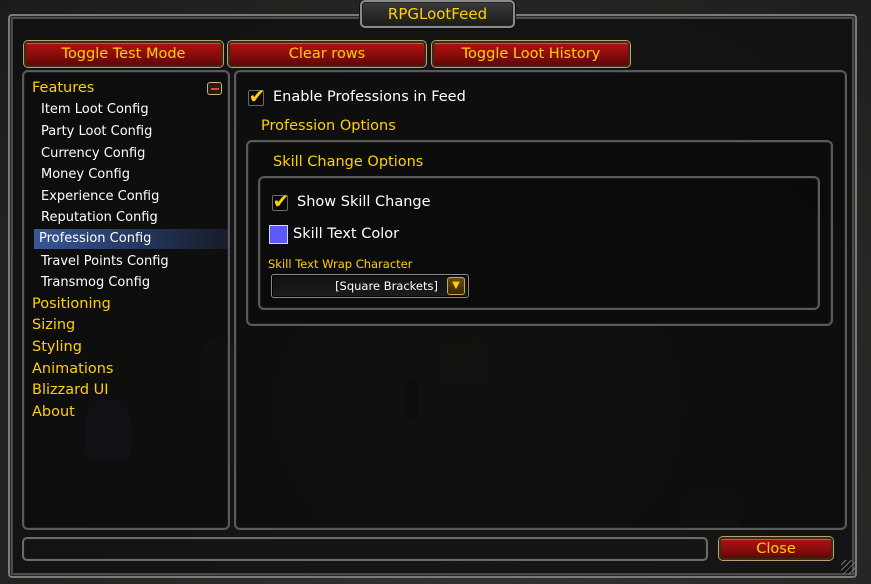  I want to click on sidebar-item-money-config: Money Config, so click(85, 174).